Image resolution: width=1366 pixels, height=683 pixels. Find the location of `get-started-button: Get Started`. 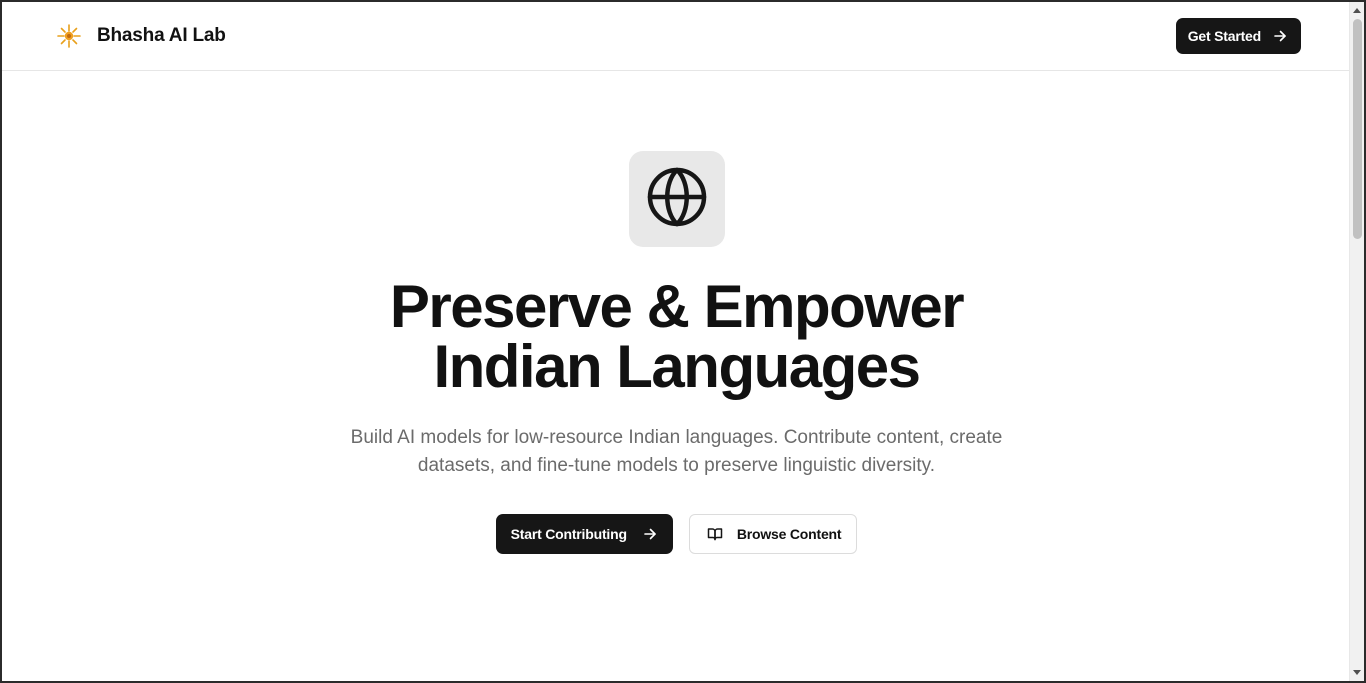

get-started-button: Get Started is located at coordinates (1238, 36).